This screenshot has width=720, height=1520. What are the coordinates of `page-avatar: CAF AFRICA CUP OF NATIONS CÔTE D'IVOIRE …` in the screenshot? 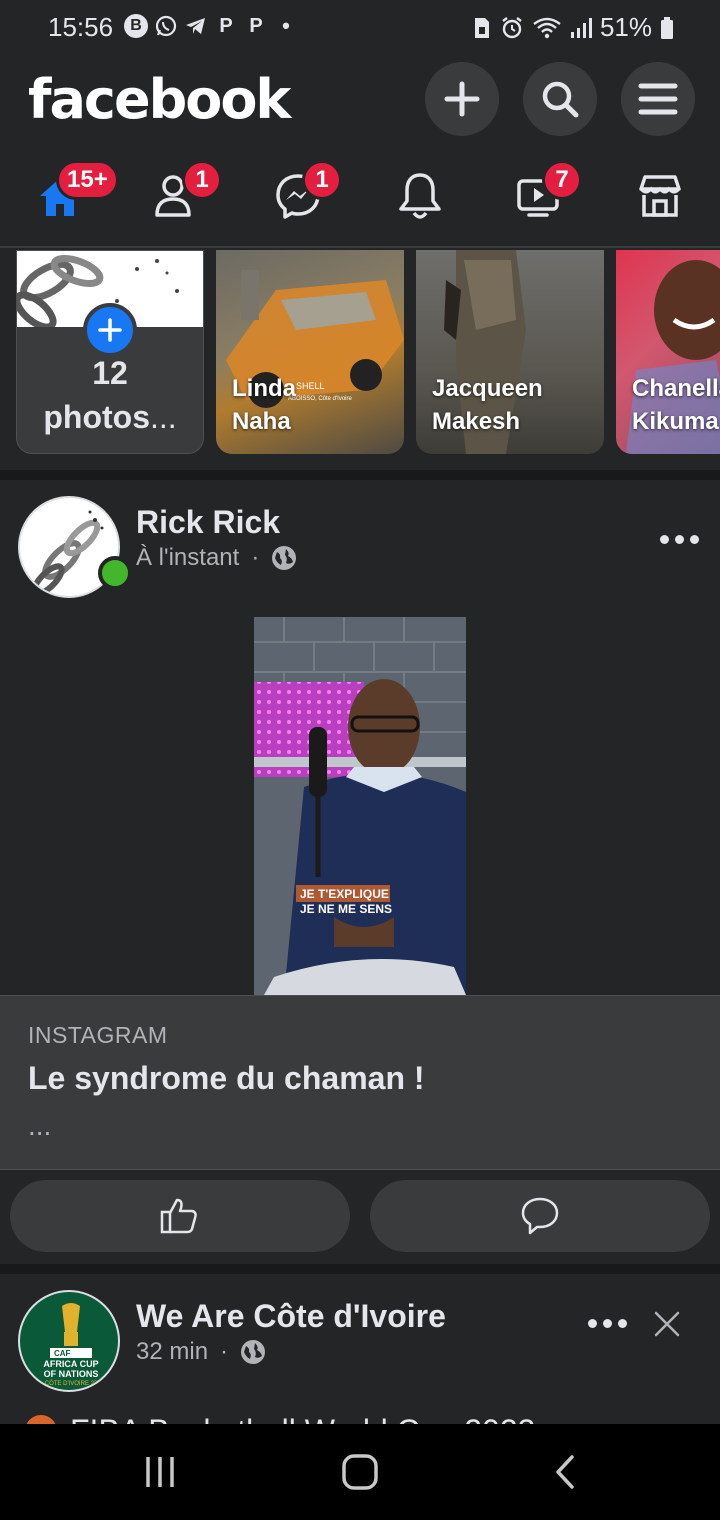 It's located at (69, 1341).